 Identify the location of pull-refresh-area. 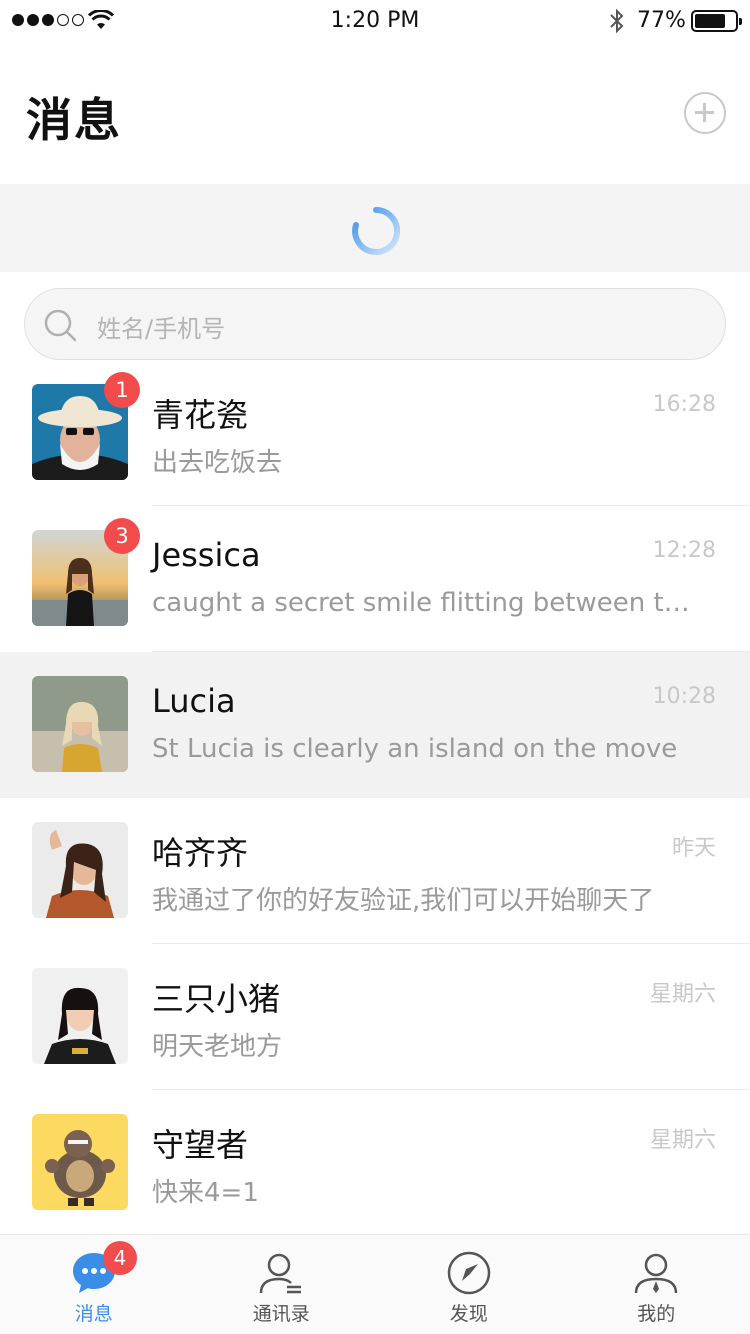
(375, 228).